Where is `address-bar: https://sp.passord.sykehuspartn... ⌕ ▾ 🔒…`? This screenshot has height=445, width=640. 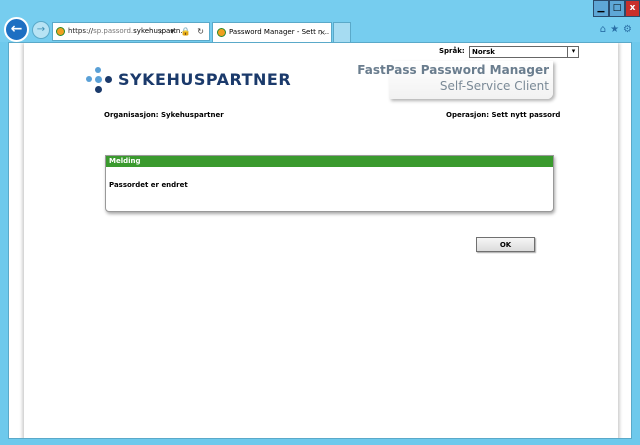
address-bar: https://sp.passord.sykehuspartn... ⌕ ▾ 🔒… is located at coordinates (131, 31).